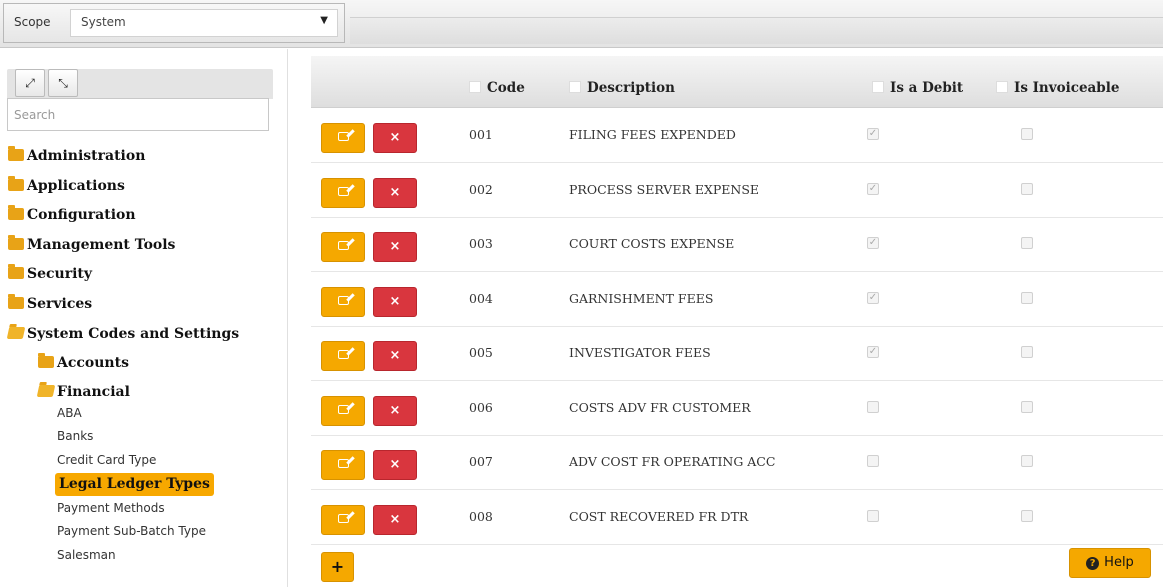 This screenshot has height=587, width=1163. What do you see at coordinates (664, 189) in the screenshot?
I see `cell-description: PROCESS SERVER EXPENSE` at bounding box center [664, 189].